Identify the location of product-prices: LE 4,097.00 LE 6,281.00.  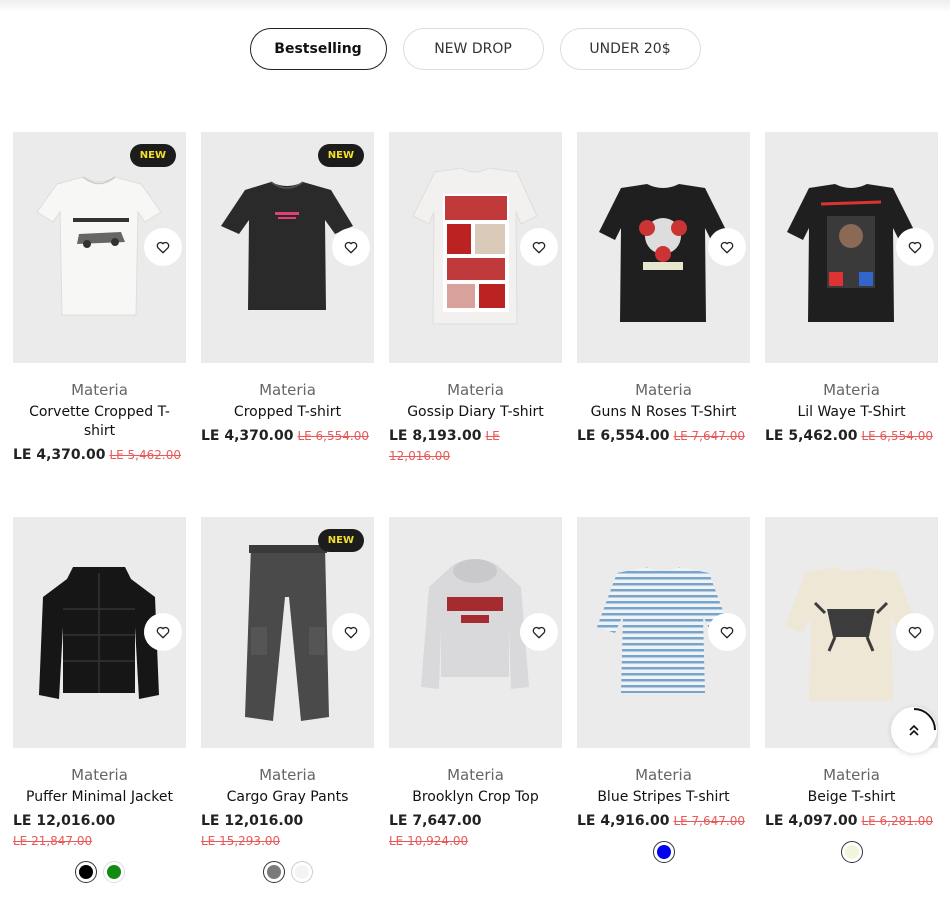
(851, 821).